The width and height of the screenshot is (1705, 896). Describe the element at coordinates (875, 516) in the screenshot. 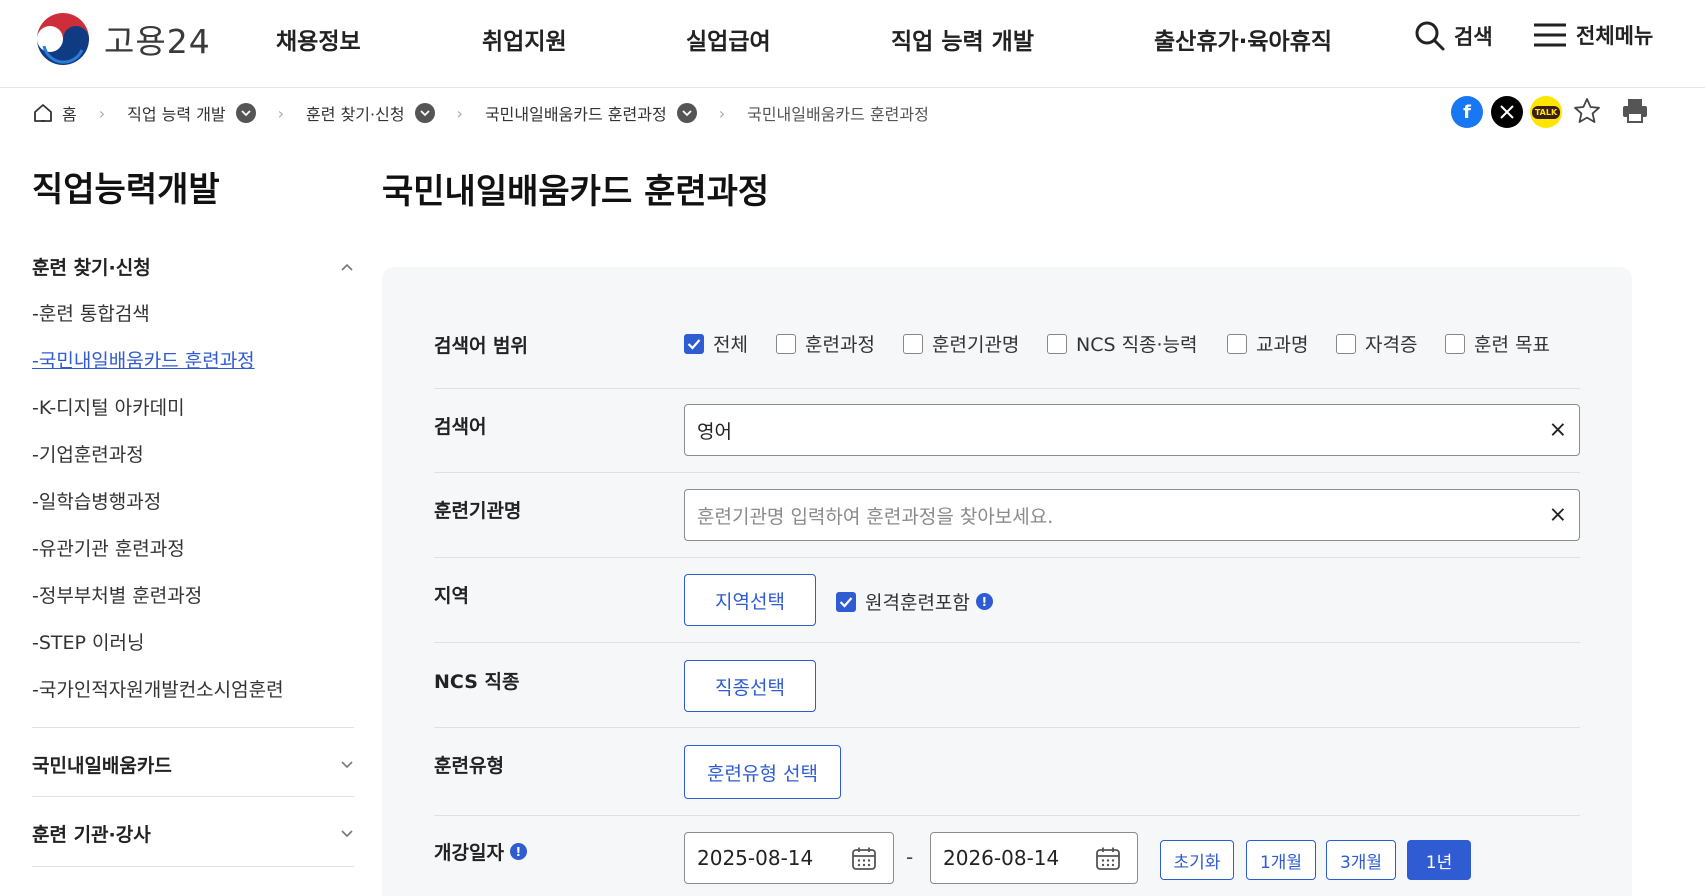

I see `institution-input-placeholder: 훈련기관명 입력하여 훈련과정을 찾아보세요.` at that location.